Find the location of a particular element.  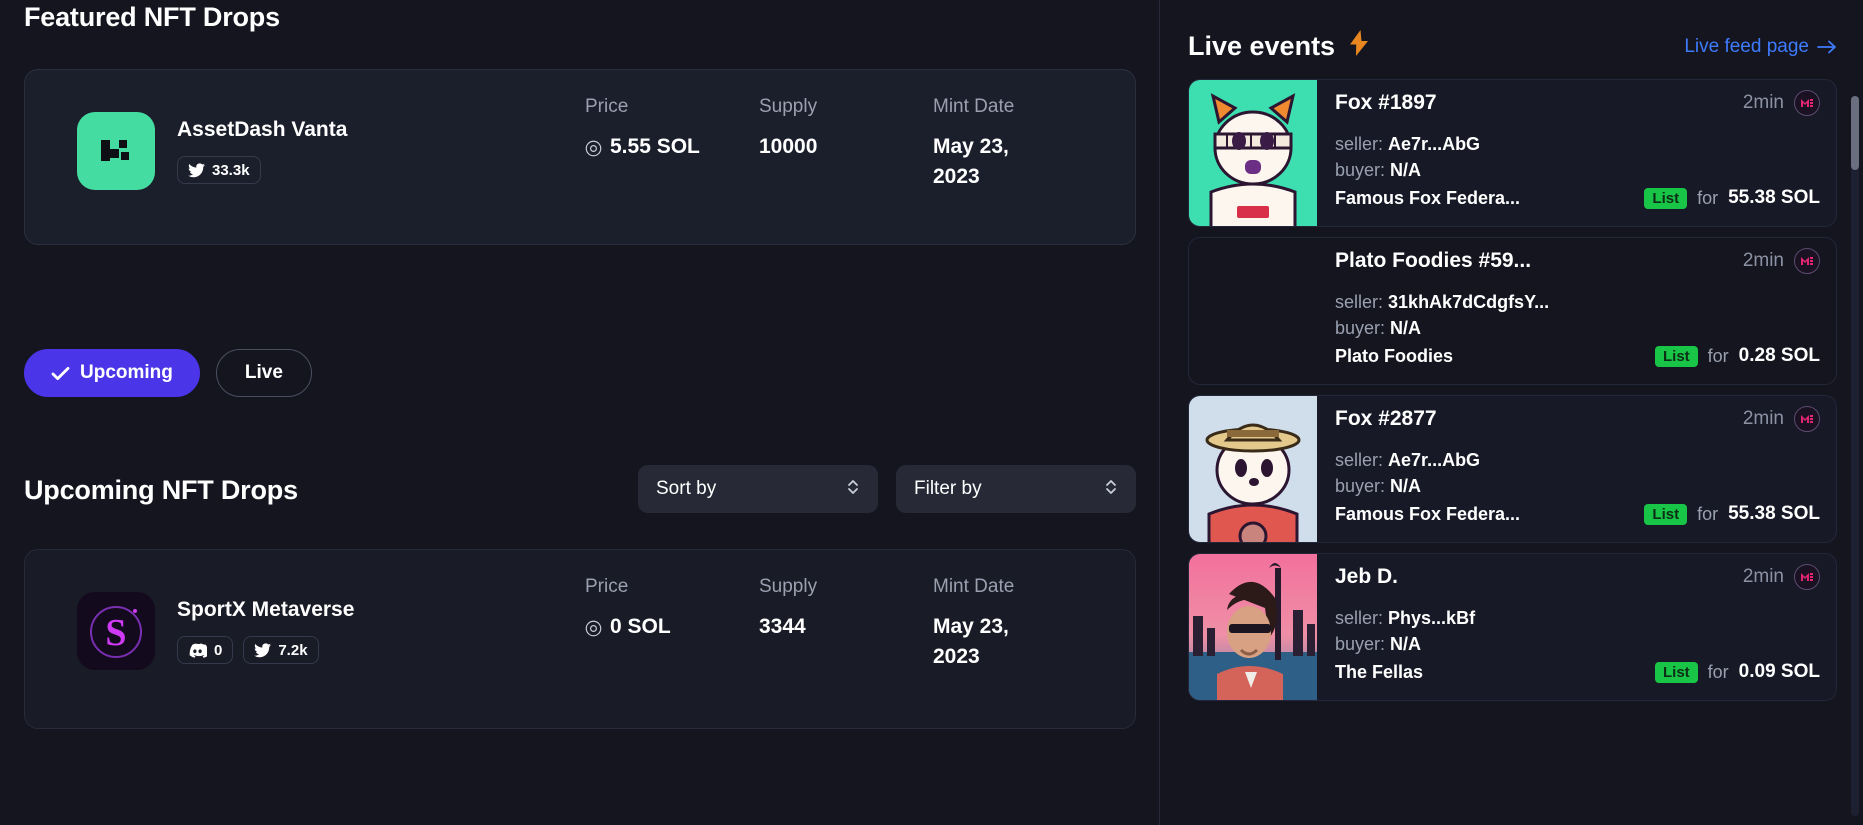

filter-by-select: Filter by is located at coordinates (1016, 489).